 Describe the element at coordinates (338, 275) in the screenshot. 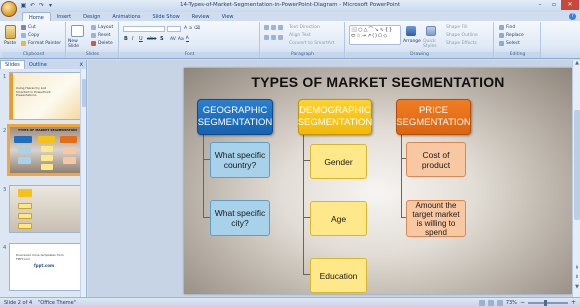

I see `demographic-item: Education` at that location.